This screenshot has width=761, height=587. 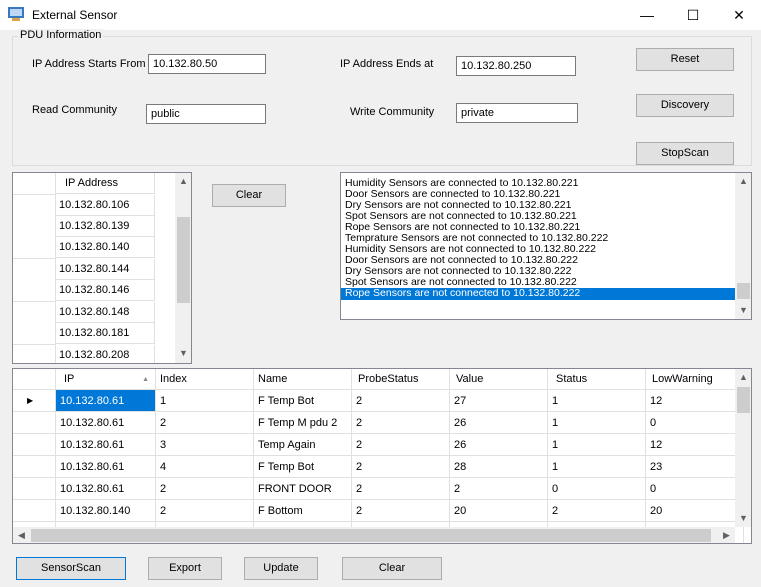 What do you see at coordinates (647, 15) in the screenshot?
I see `minimize-button: —` at bounding box center [647, 15].